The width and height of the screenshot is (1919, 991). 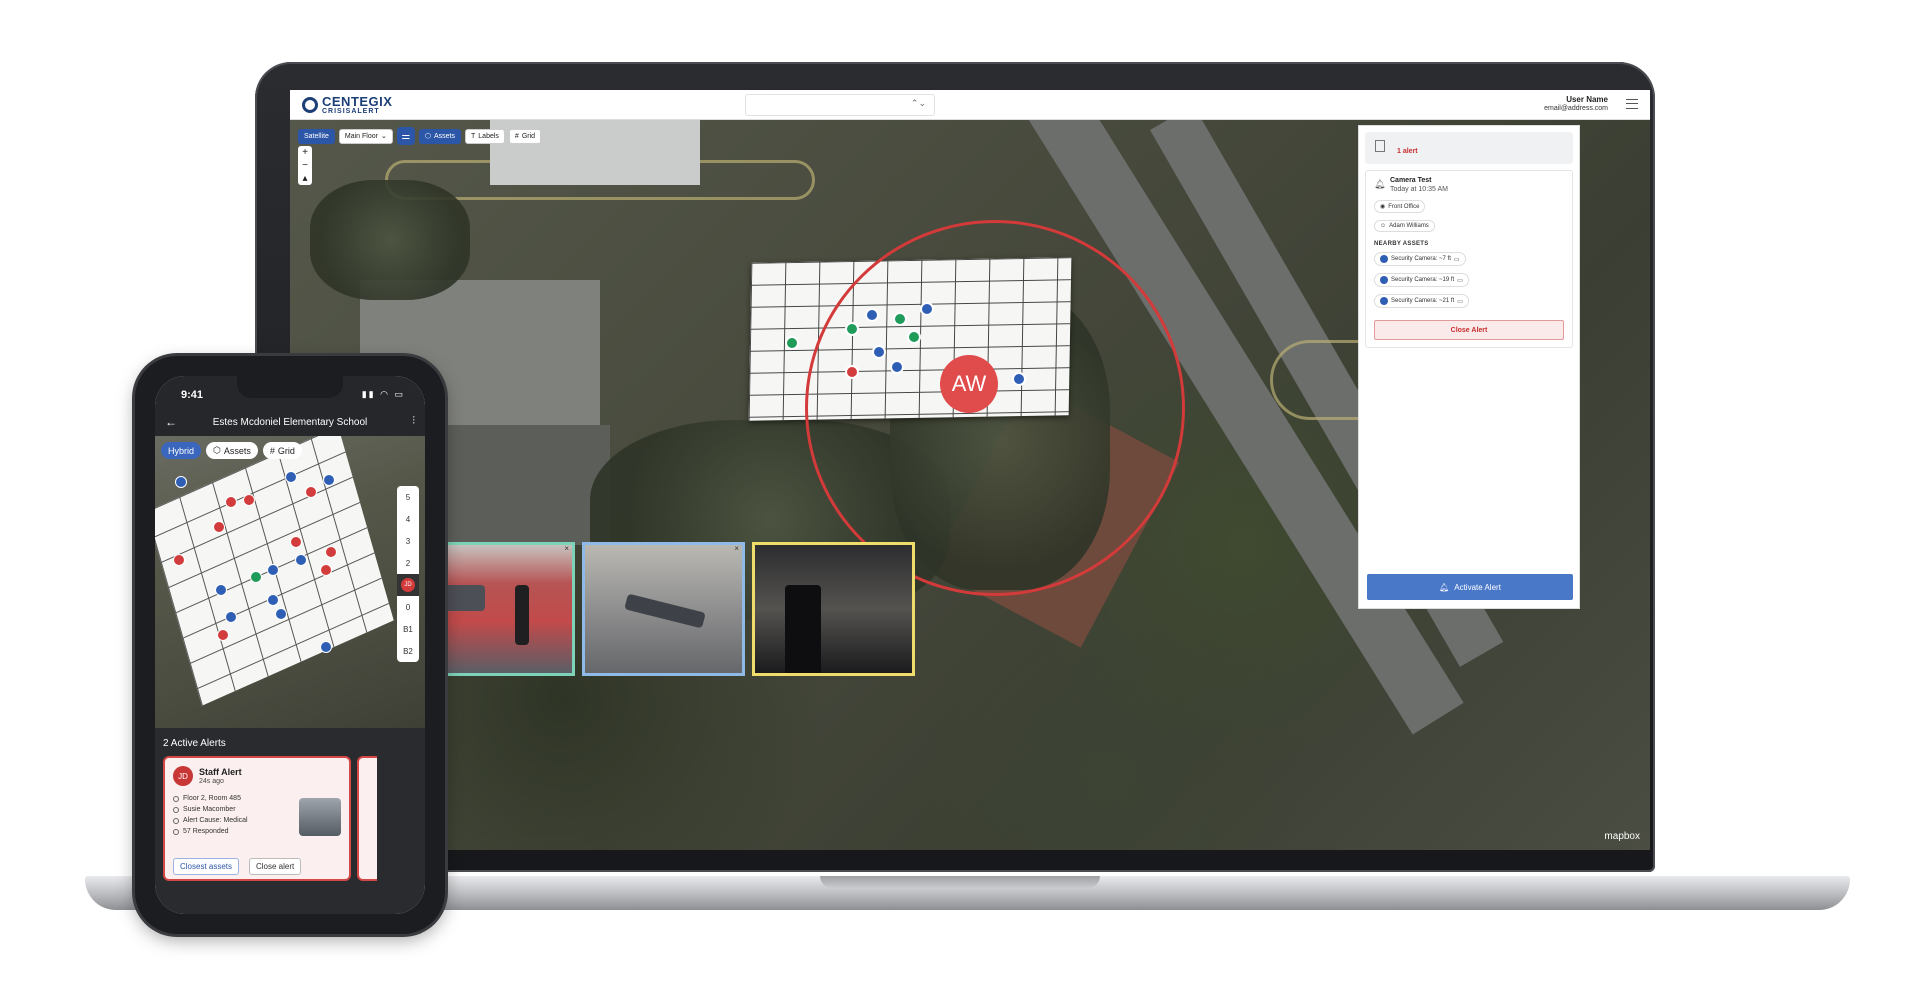 I want to click on map-building-roof, so click(x=595, y=147).